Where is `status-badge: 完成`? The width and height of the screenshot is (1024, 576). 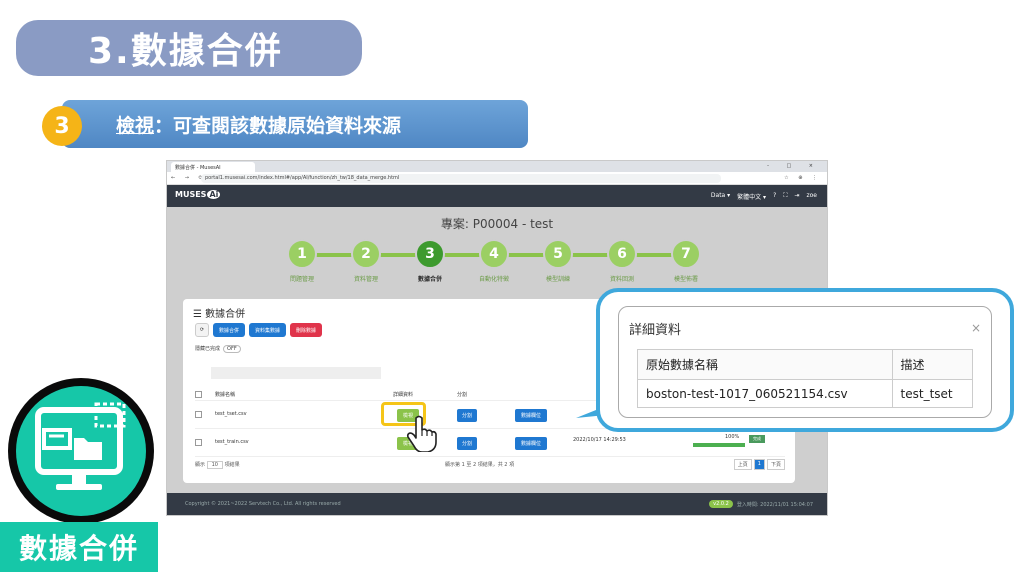 status-badge: 完成 is located at coordinates (757, 439).